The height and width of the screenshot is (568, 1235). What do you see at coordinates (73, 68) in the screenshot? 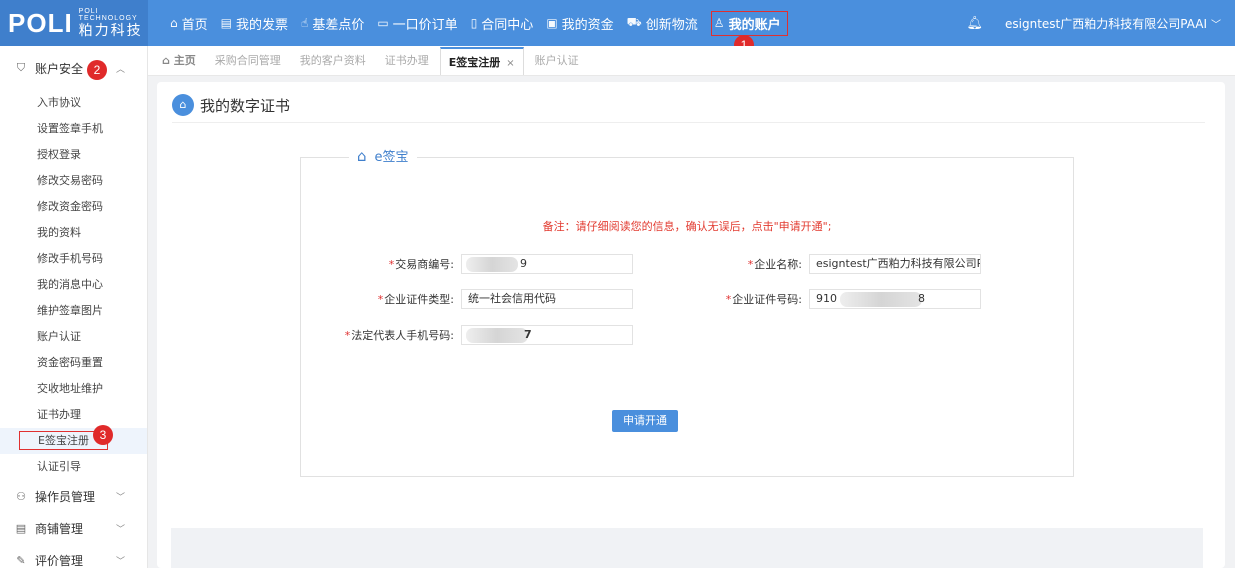
I see `sidebar-group-account-security: ⛉ 账户安全 ︿` at bounding box center [73, 68].